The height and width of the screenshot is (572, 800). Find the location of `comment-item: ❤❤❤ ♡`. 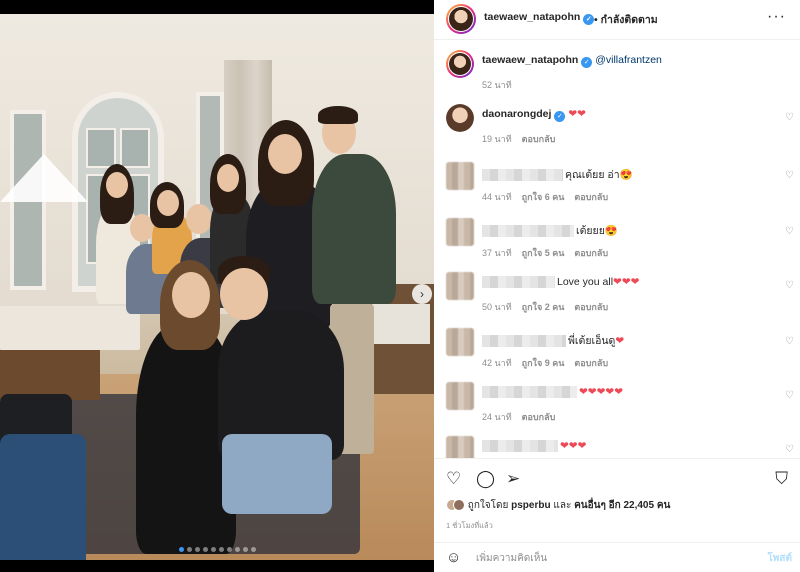

comment-item: ❤❤❤ ♡ is located at coordinates (617, 446).